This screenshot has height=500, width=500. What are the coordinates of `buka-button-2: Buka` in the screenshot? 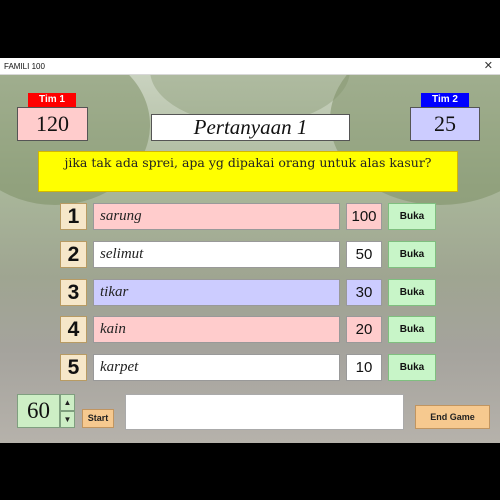 It's located at (412, 254).